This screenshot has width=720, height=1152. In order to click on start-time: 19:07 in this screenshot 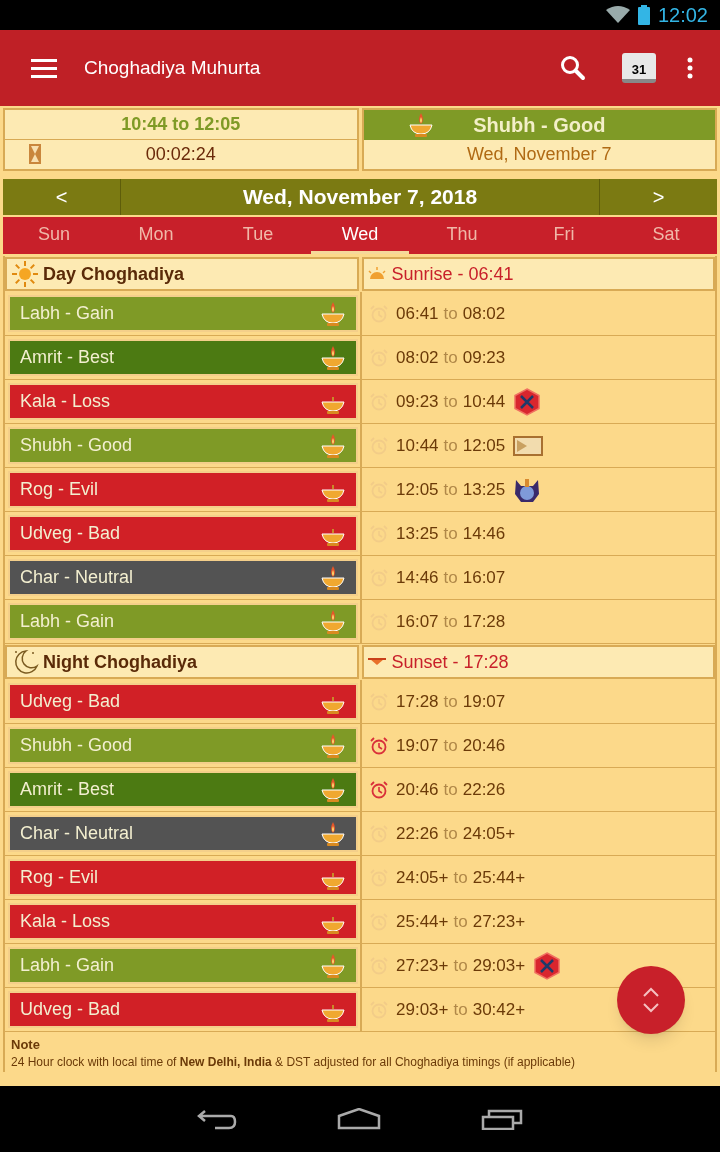, I will do `click(417, 745)`.